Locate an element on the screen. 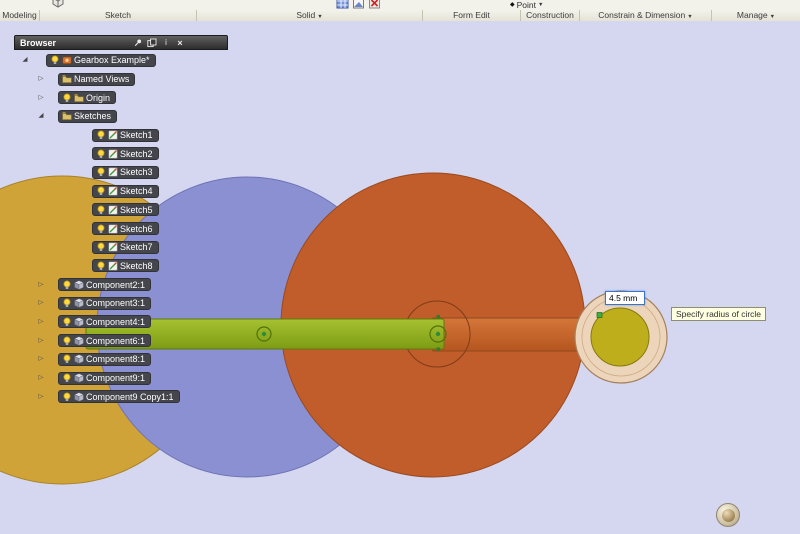 This screenshot has height=534, width=800. tree-pill: Sketch5 is located at coordinates (125, 210).